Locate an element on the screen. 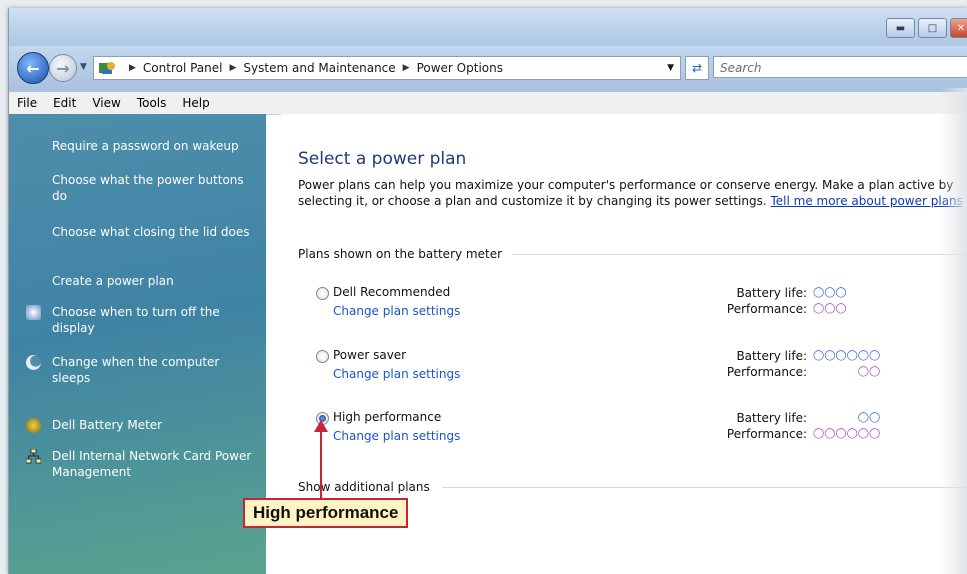 The height and width of the screenshot is (574, 967). moon-icon is located at coordinates (33, 362).